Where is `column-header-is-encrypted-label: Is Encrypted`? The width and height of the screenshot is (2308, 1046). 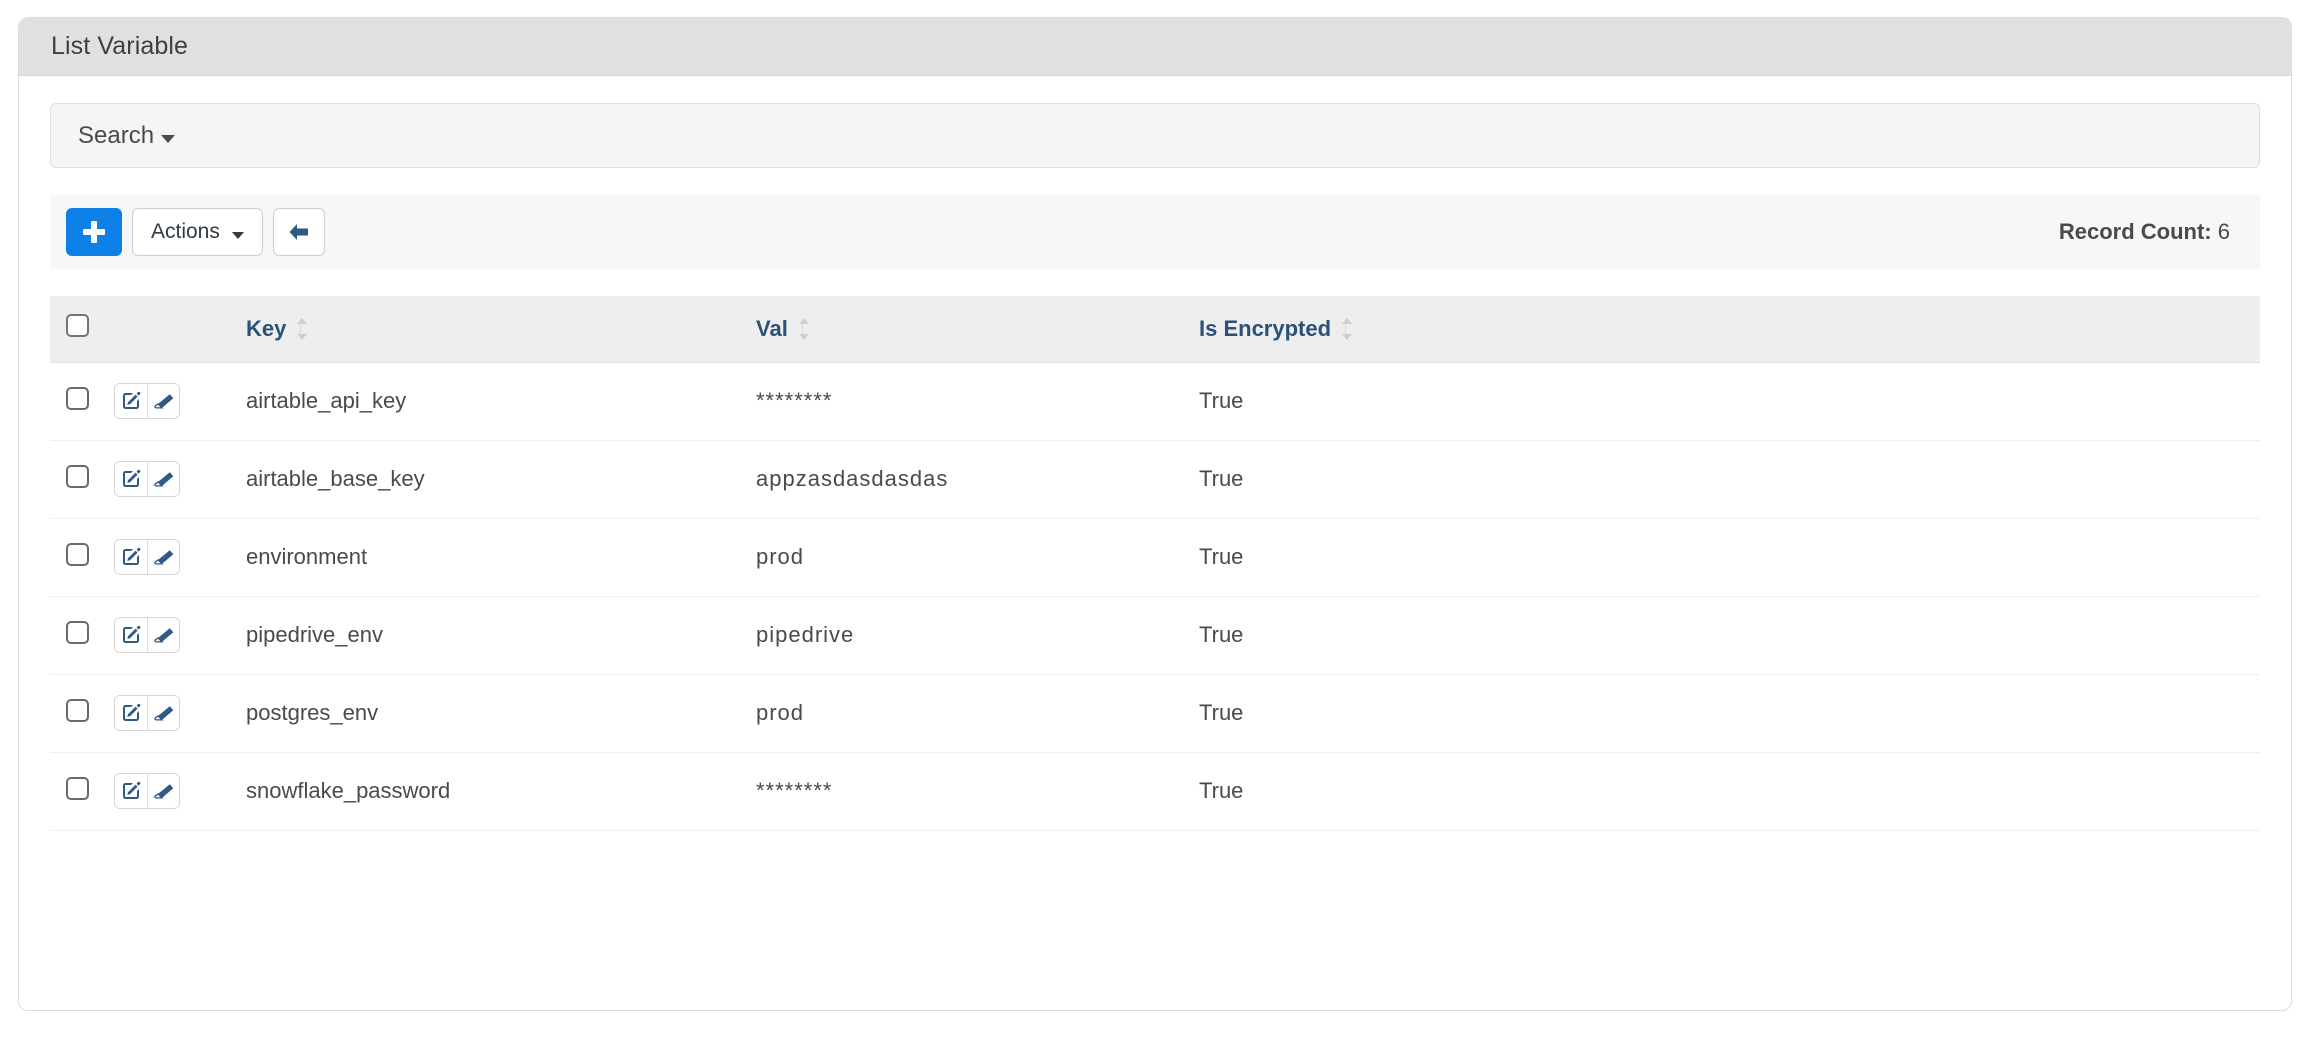
column-header-is-encrypted-label: Is Encrypted is located at coordinates (1265, 328).